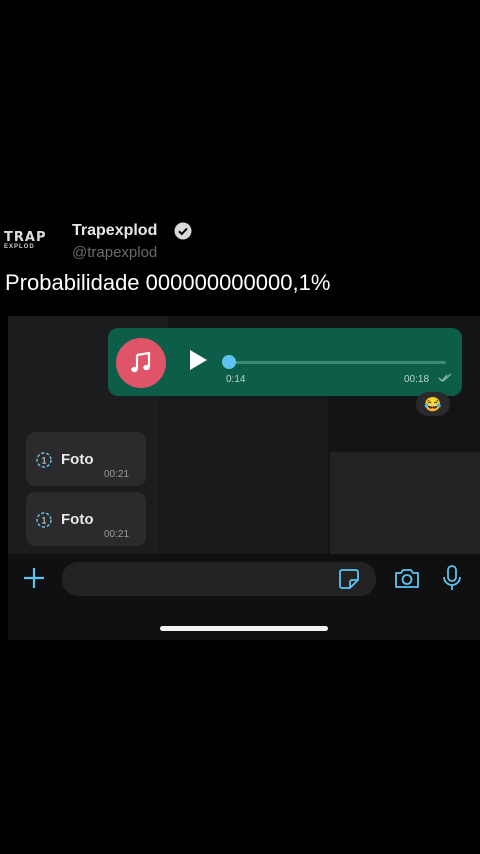 This screenshot has height=854, width=480. What do you see at coordinates (349, 579) in the screenshot?
I see `sticker-icon` at bounding box center [349, 579].